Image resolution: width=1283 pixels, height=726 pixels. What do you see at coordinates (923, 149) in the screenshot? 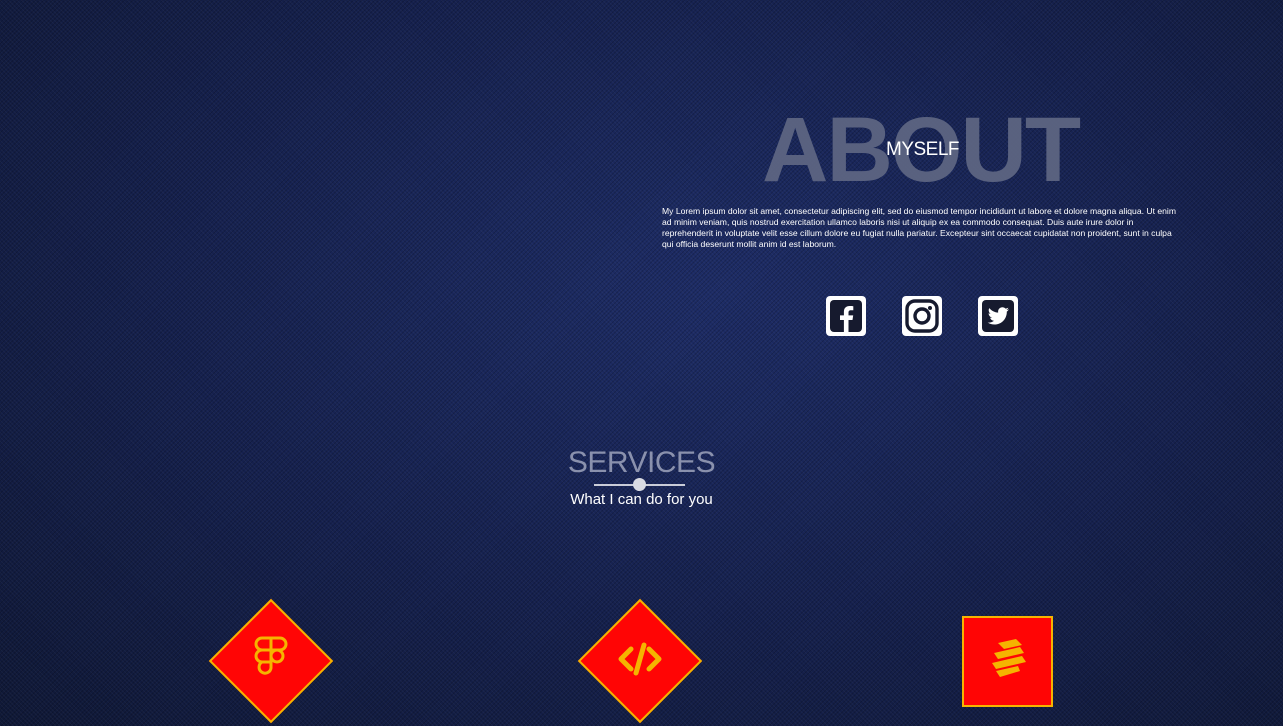
I see `about-subheading: MYSELF` at bounding box center [923, 149].